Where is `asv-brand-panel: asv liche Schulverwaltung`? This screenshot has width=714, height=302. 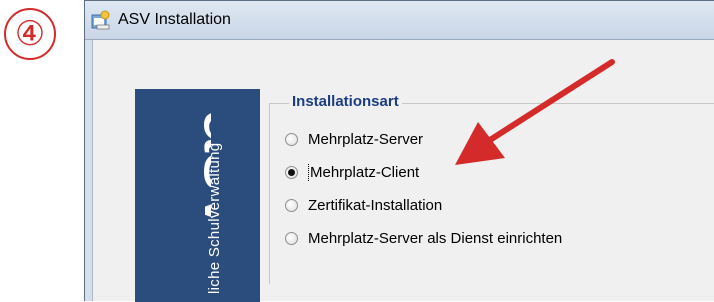
asv-brand-panel: asv liche Schulverwaltung is located at coordinates (197, 195).